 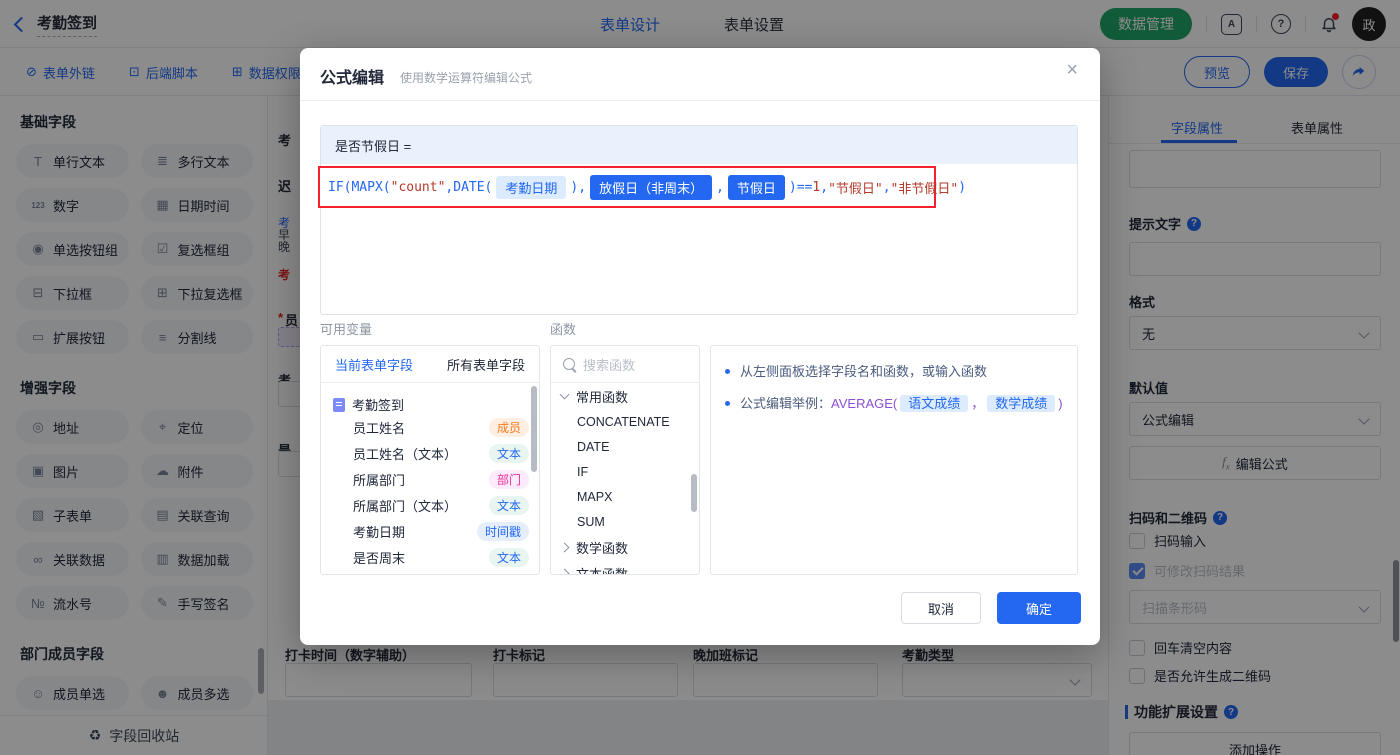 What do you see at coordinates (486, 364) in the screenshot?
I see `tab-all-form-fields: 所有表单字段` at bounding box center [486, 364].